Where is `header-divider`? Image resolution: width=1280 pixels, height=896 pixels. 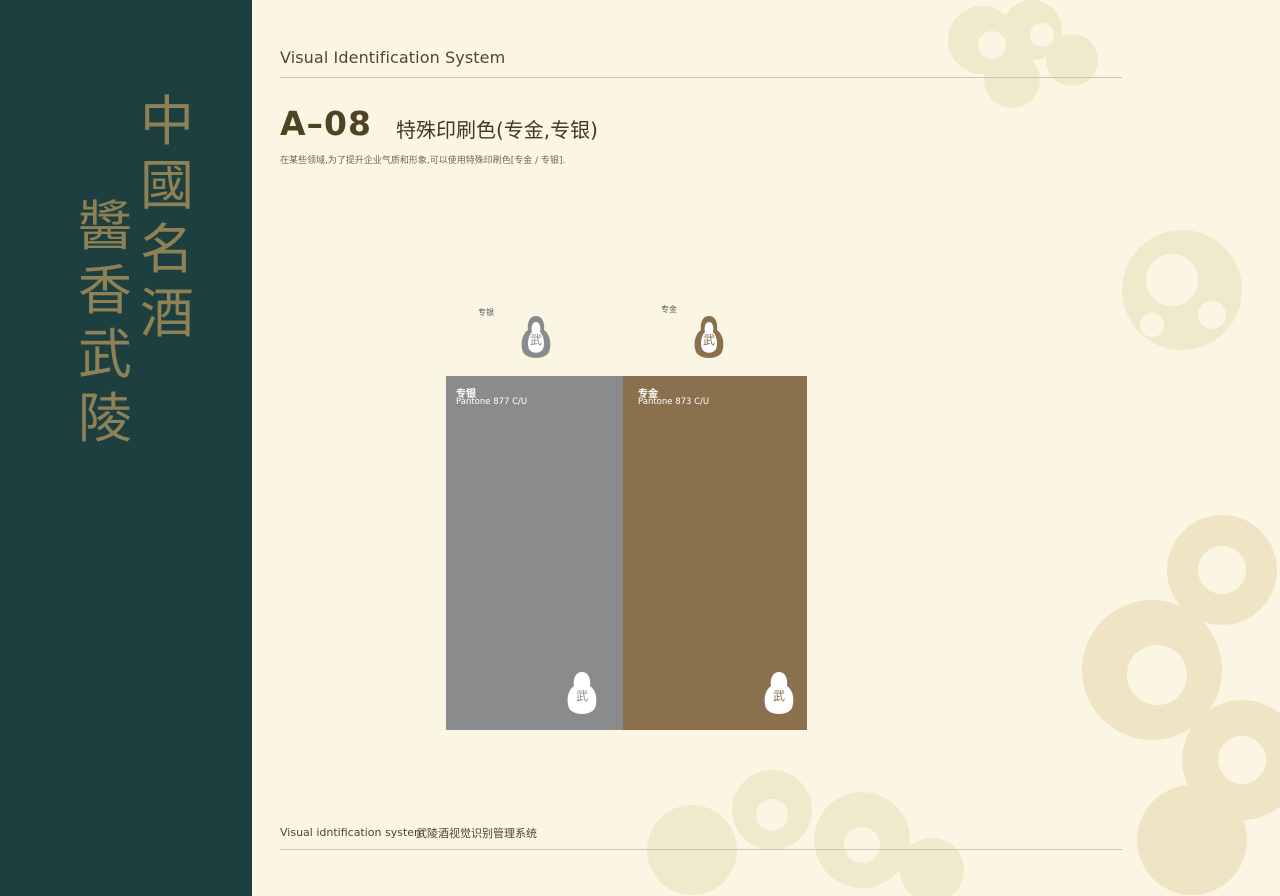 header-divider is located at coordinates (701, 77).